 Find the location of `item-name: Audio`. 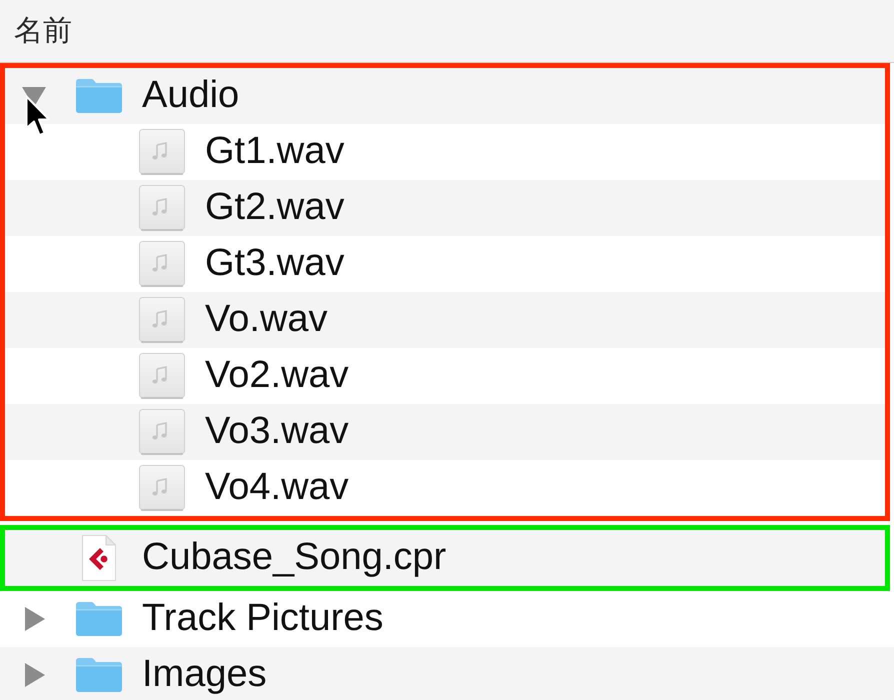

item-name: Audio is located at coordinates (191, 96).